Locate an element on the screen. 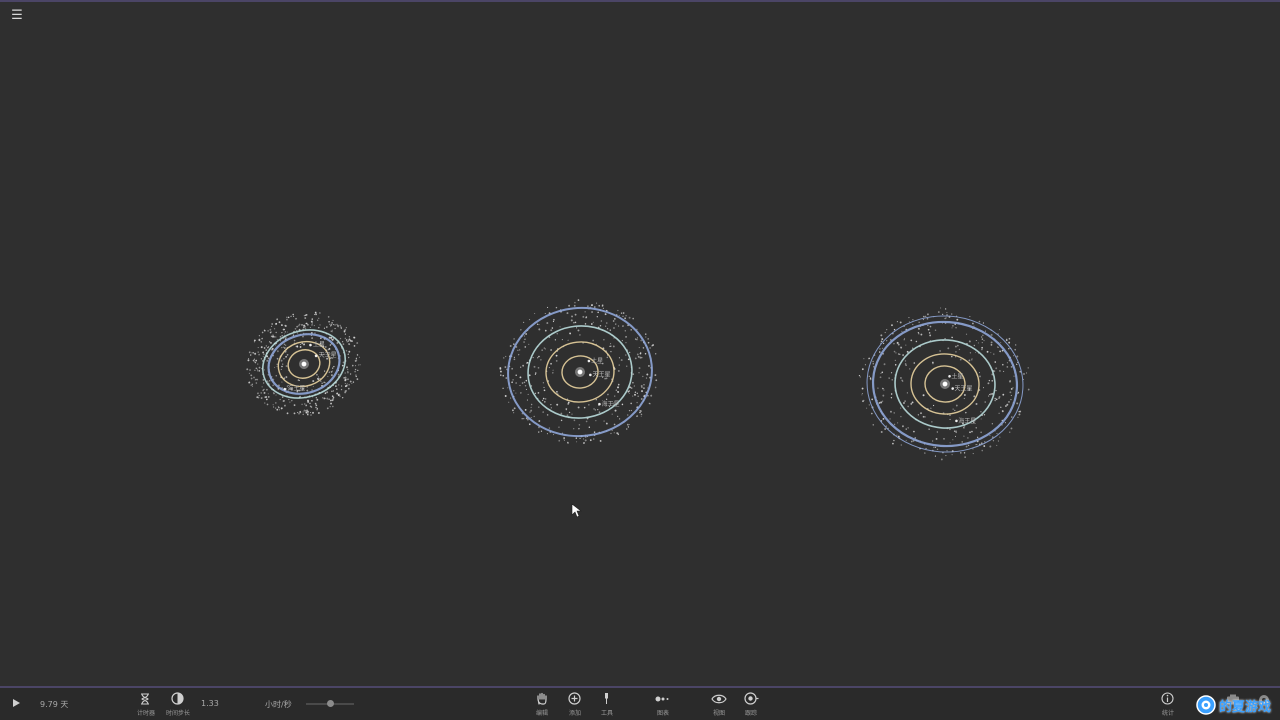 The width and height of the screenshot is (1280, 720). add-button is located at coordinates (574, 698).